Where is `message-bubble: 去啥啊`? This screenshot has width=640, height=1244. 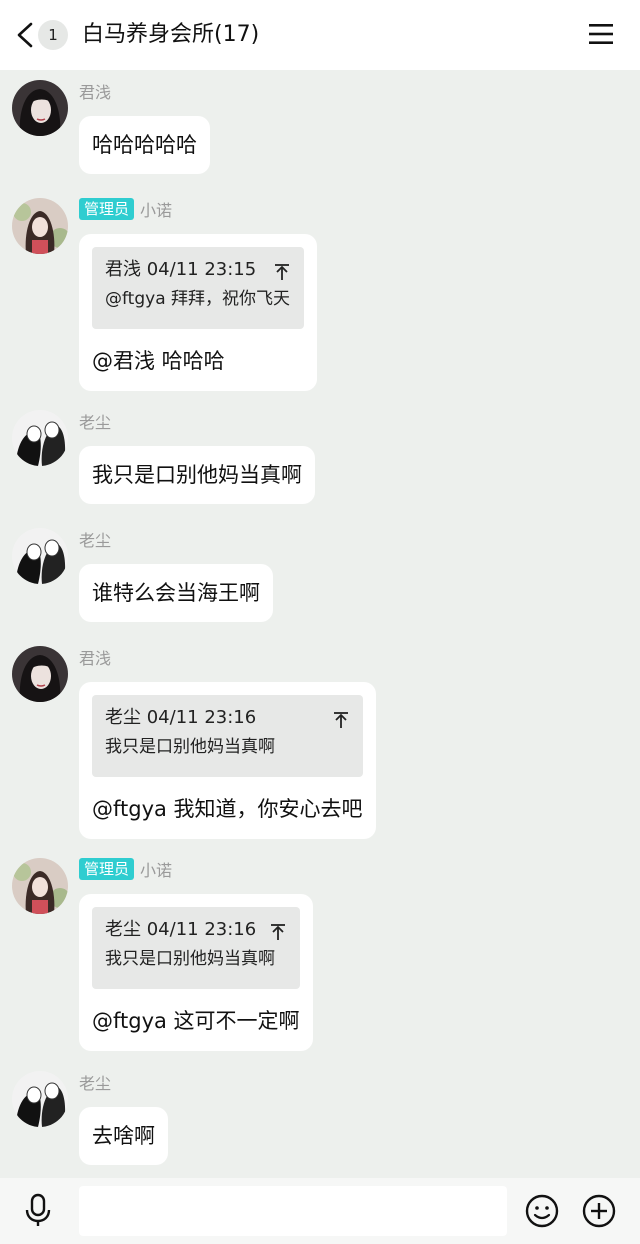
message-bubble: 去啥啊 is located at coordinates (123, 1136).